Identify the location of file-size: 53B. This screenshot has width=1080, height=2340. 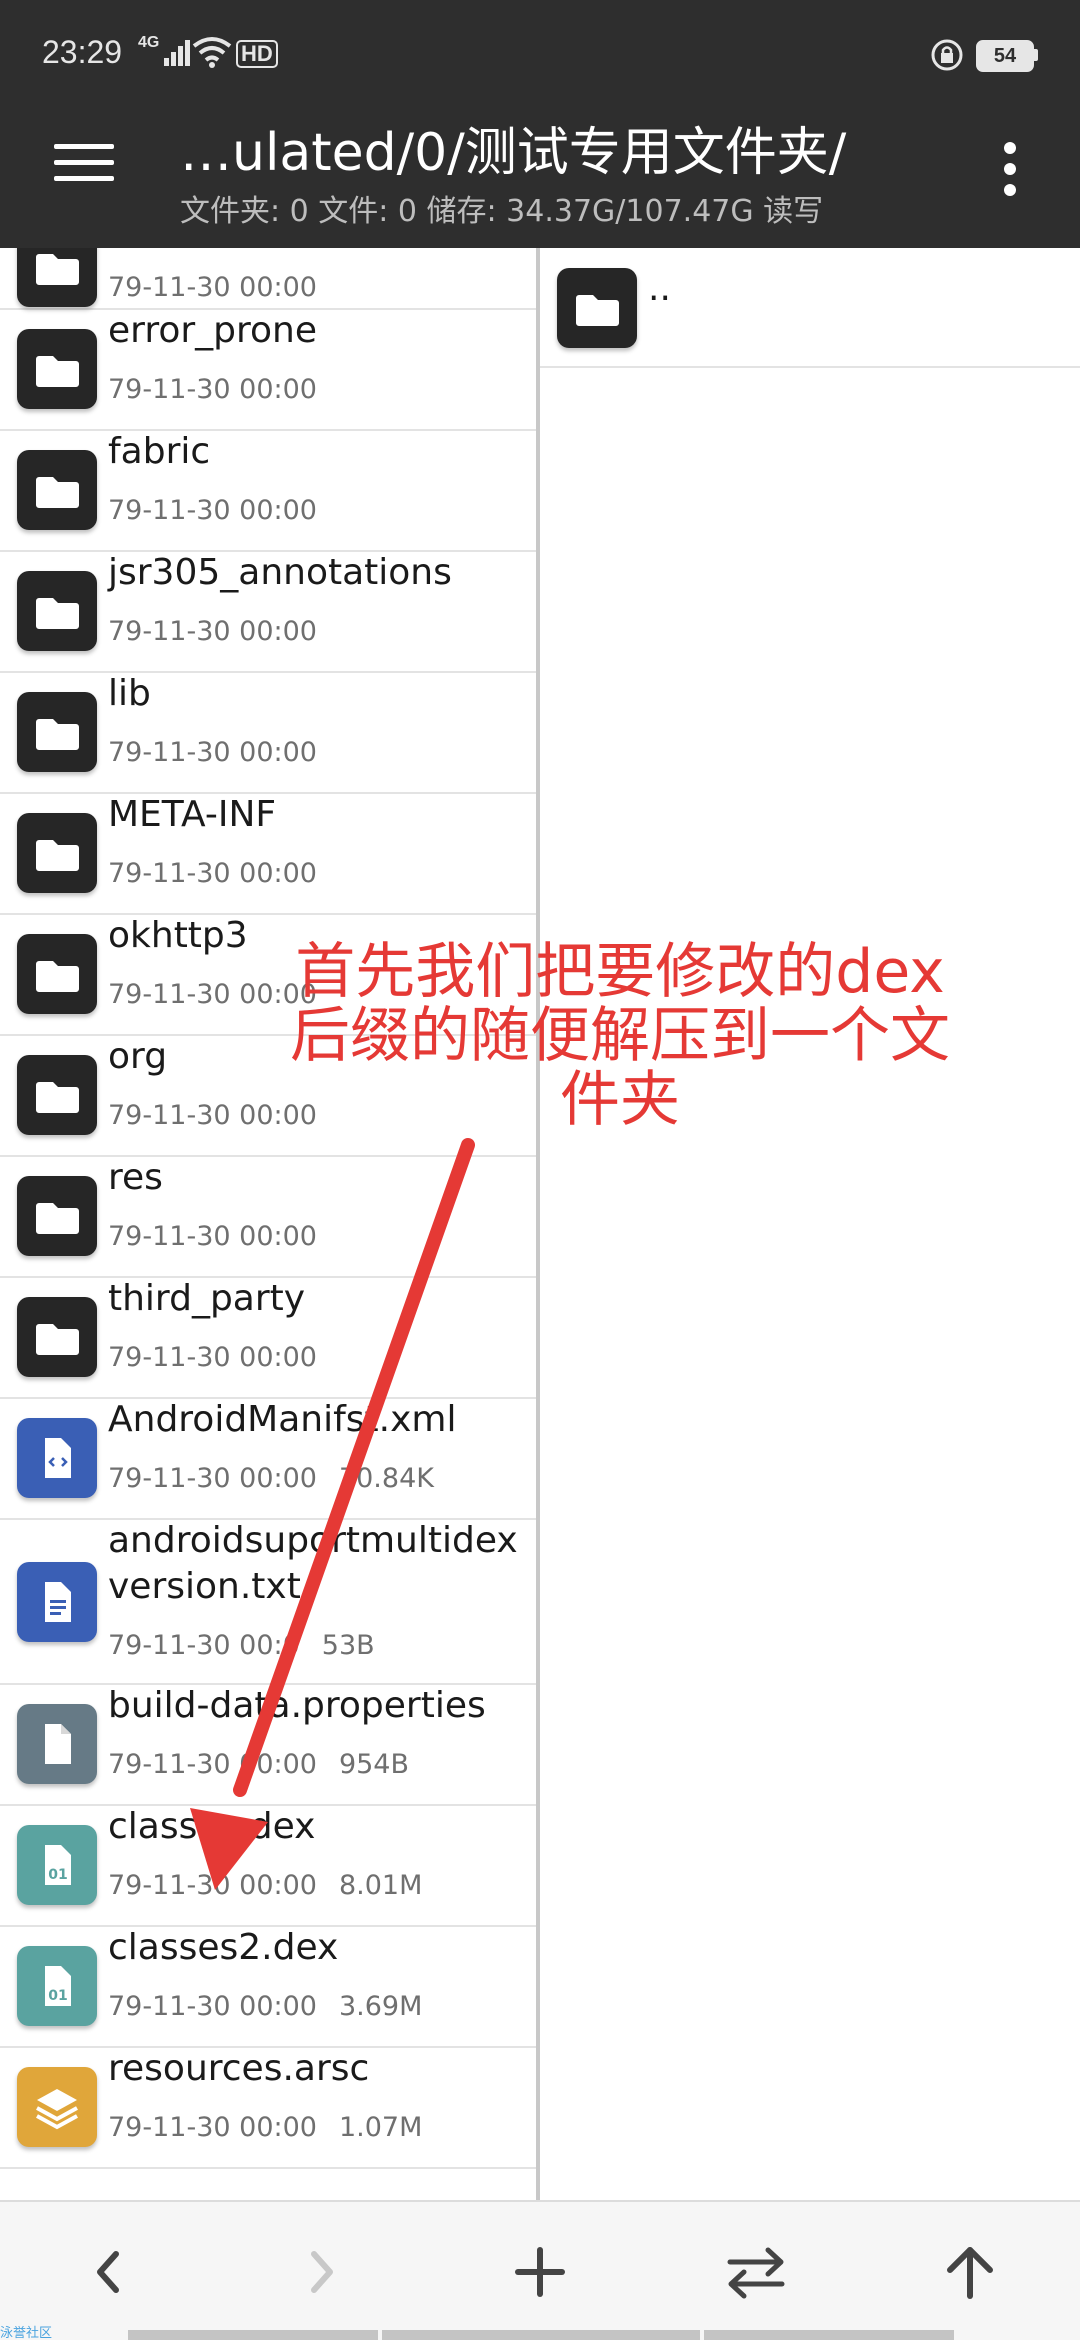
(348, 1645).